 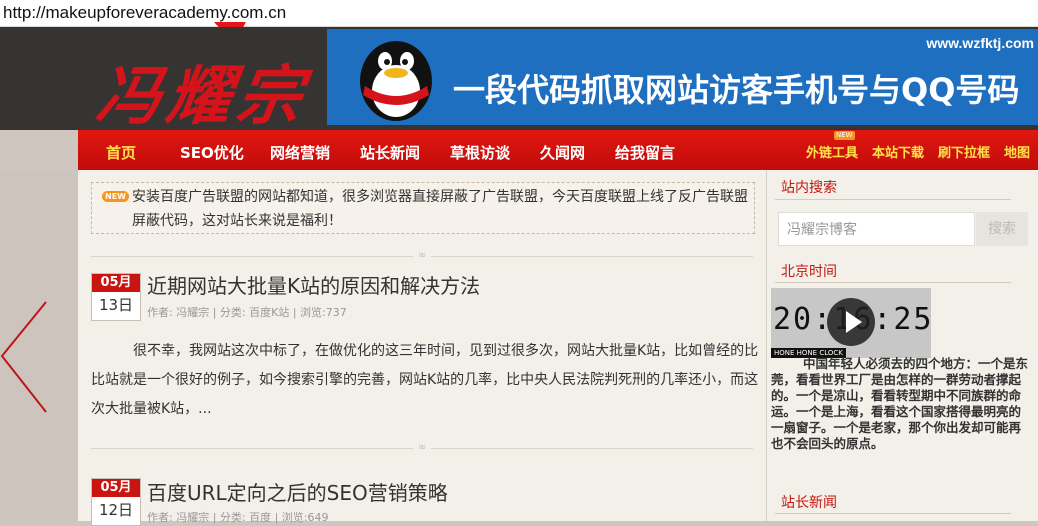 I want to click on nav-guestbook: 给我留言, so click(x=645, y=152).